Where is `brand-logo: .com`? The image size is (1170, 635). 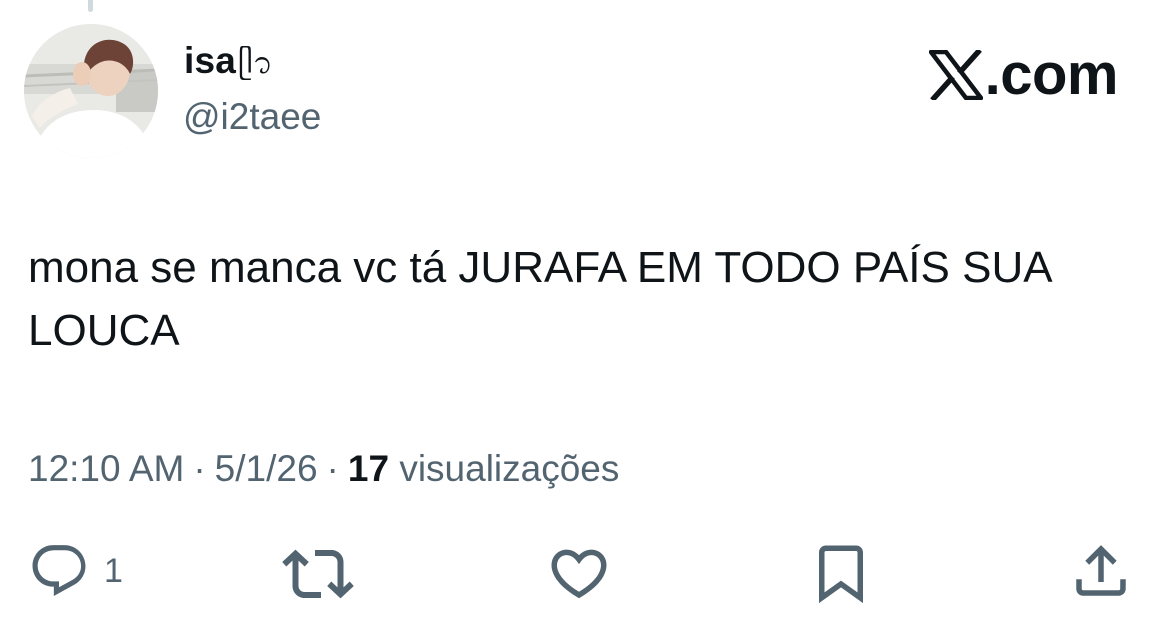 brand-logo: .com is located at coordinates (1023, 74).